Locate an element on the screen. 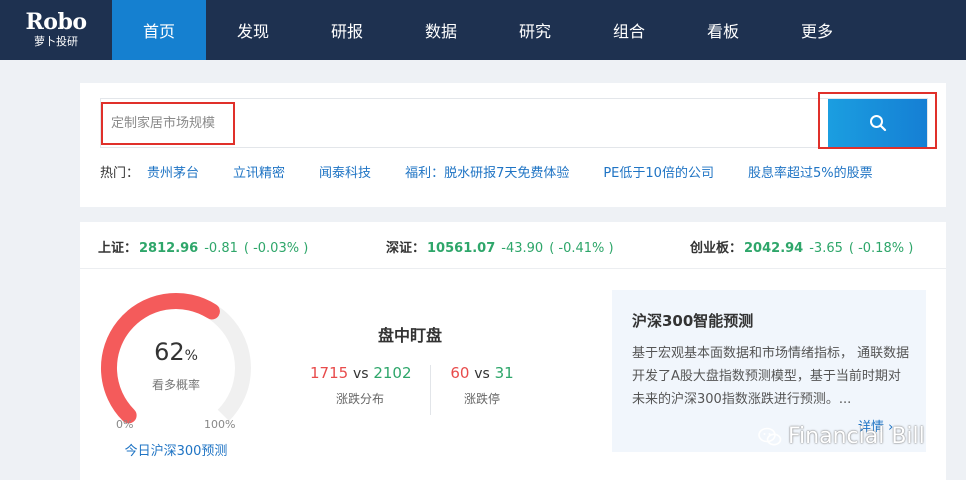 The image size is (966, 480). hot-link: 闻泰科技 is located at coordinates (345, 171).